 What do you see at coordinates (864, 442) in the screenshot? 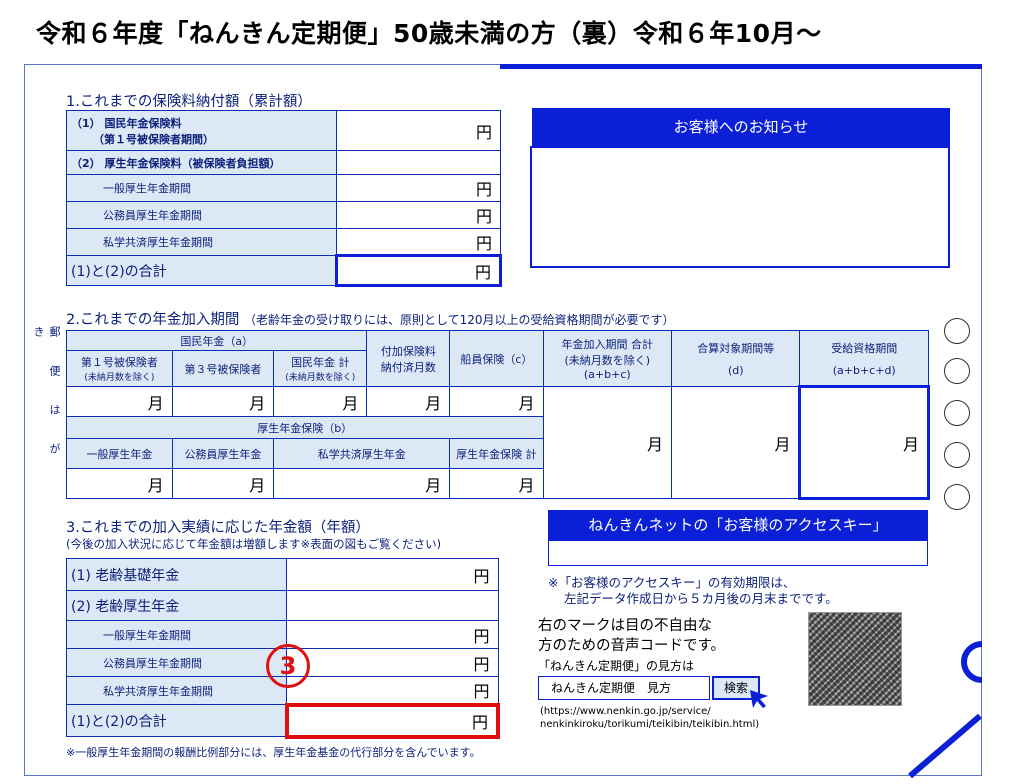
I see `eligibility-period-value: 月` at bounding box center [864, 442].